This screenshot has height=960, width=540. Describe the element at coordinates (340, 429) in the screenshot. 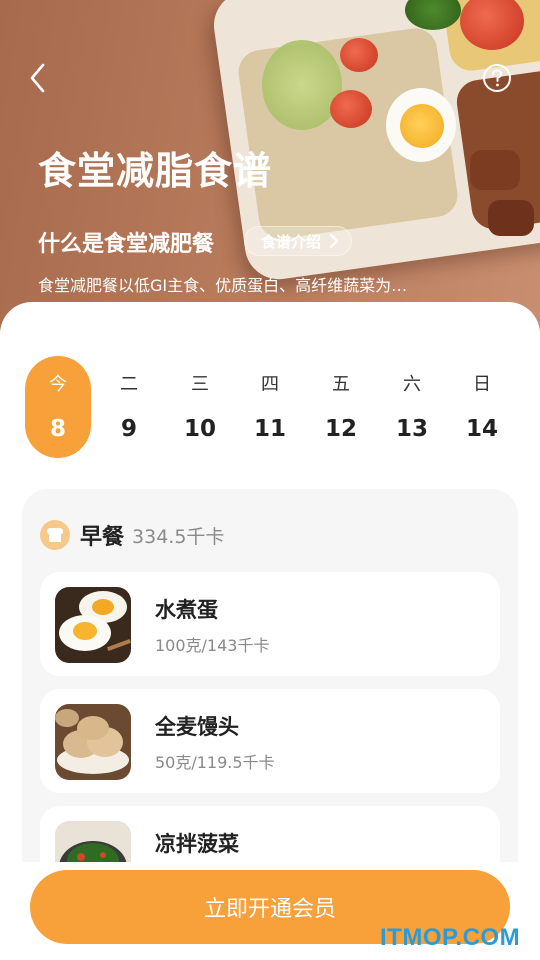

I see `day-date: 12` at that location.